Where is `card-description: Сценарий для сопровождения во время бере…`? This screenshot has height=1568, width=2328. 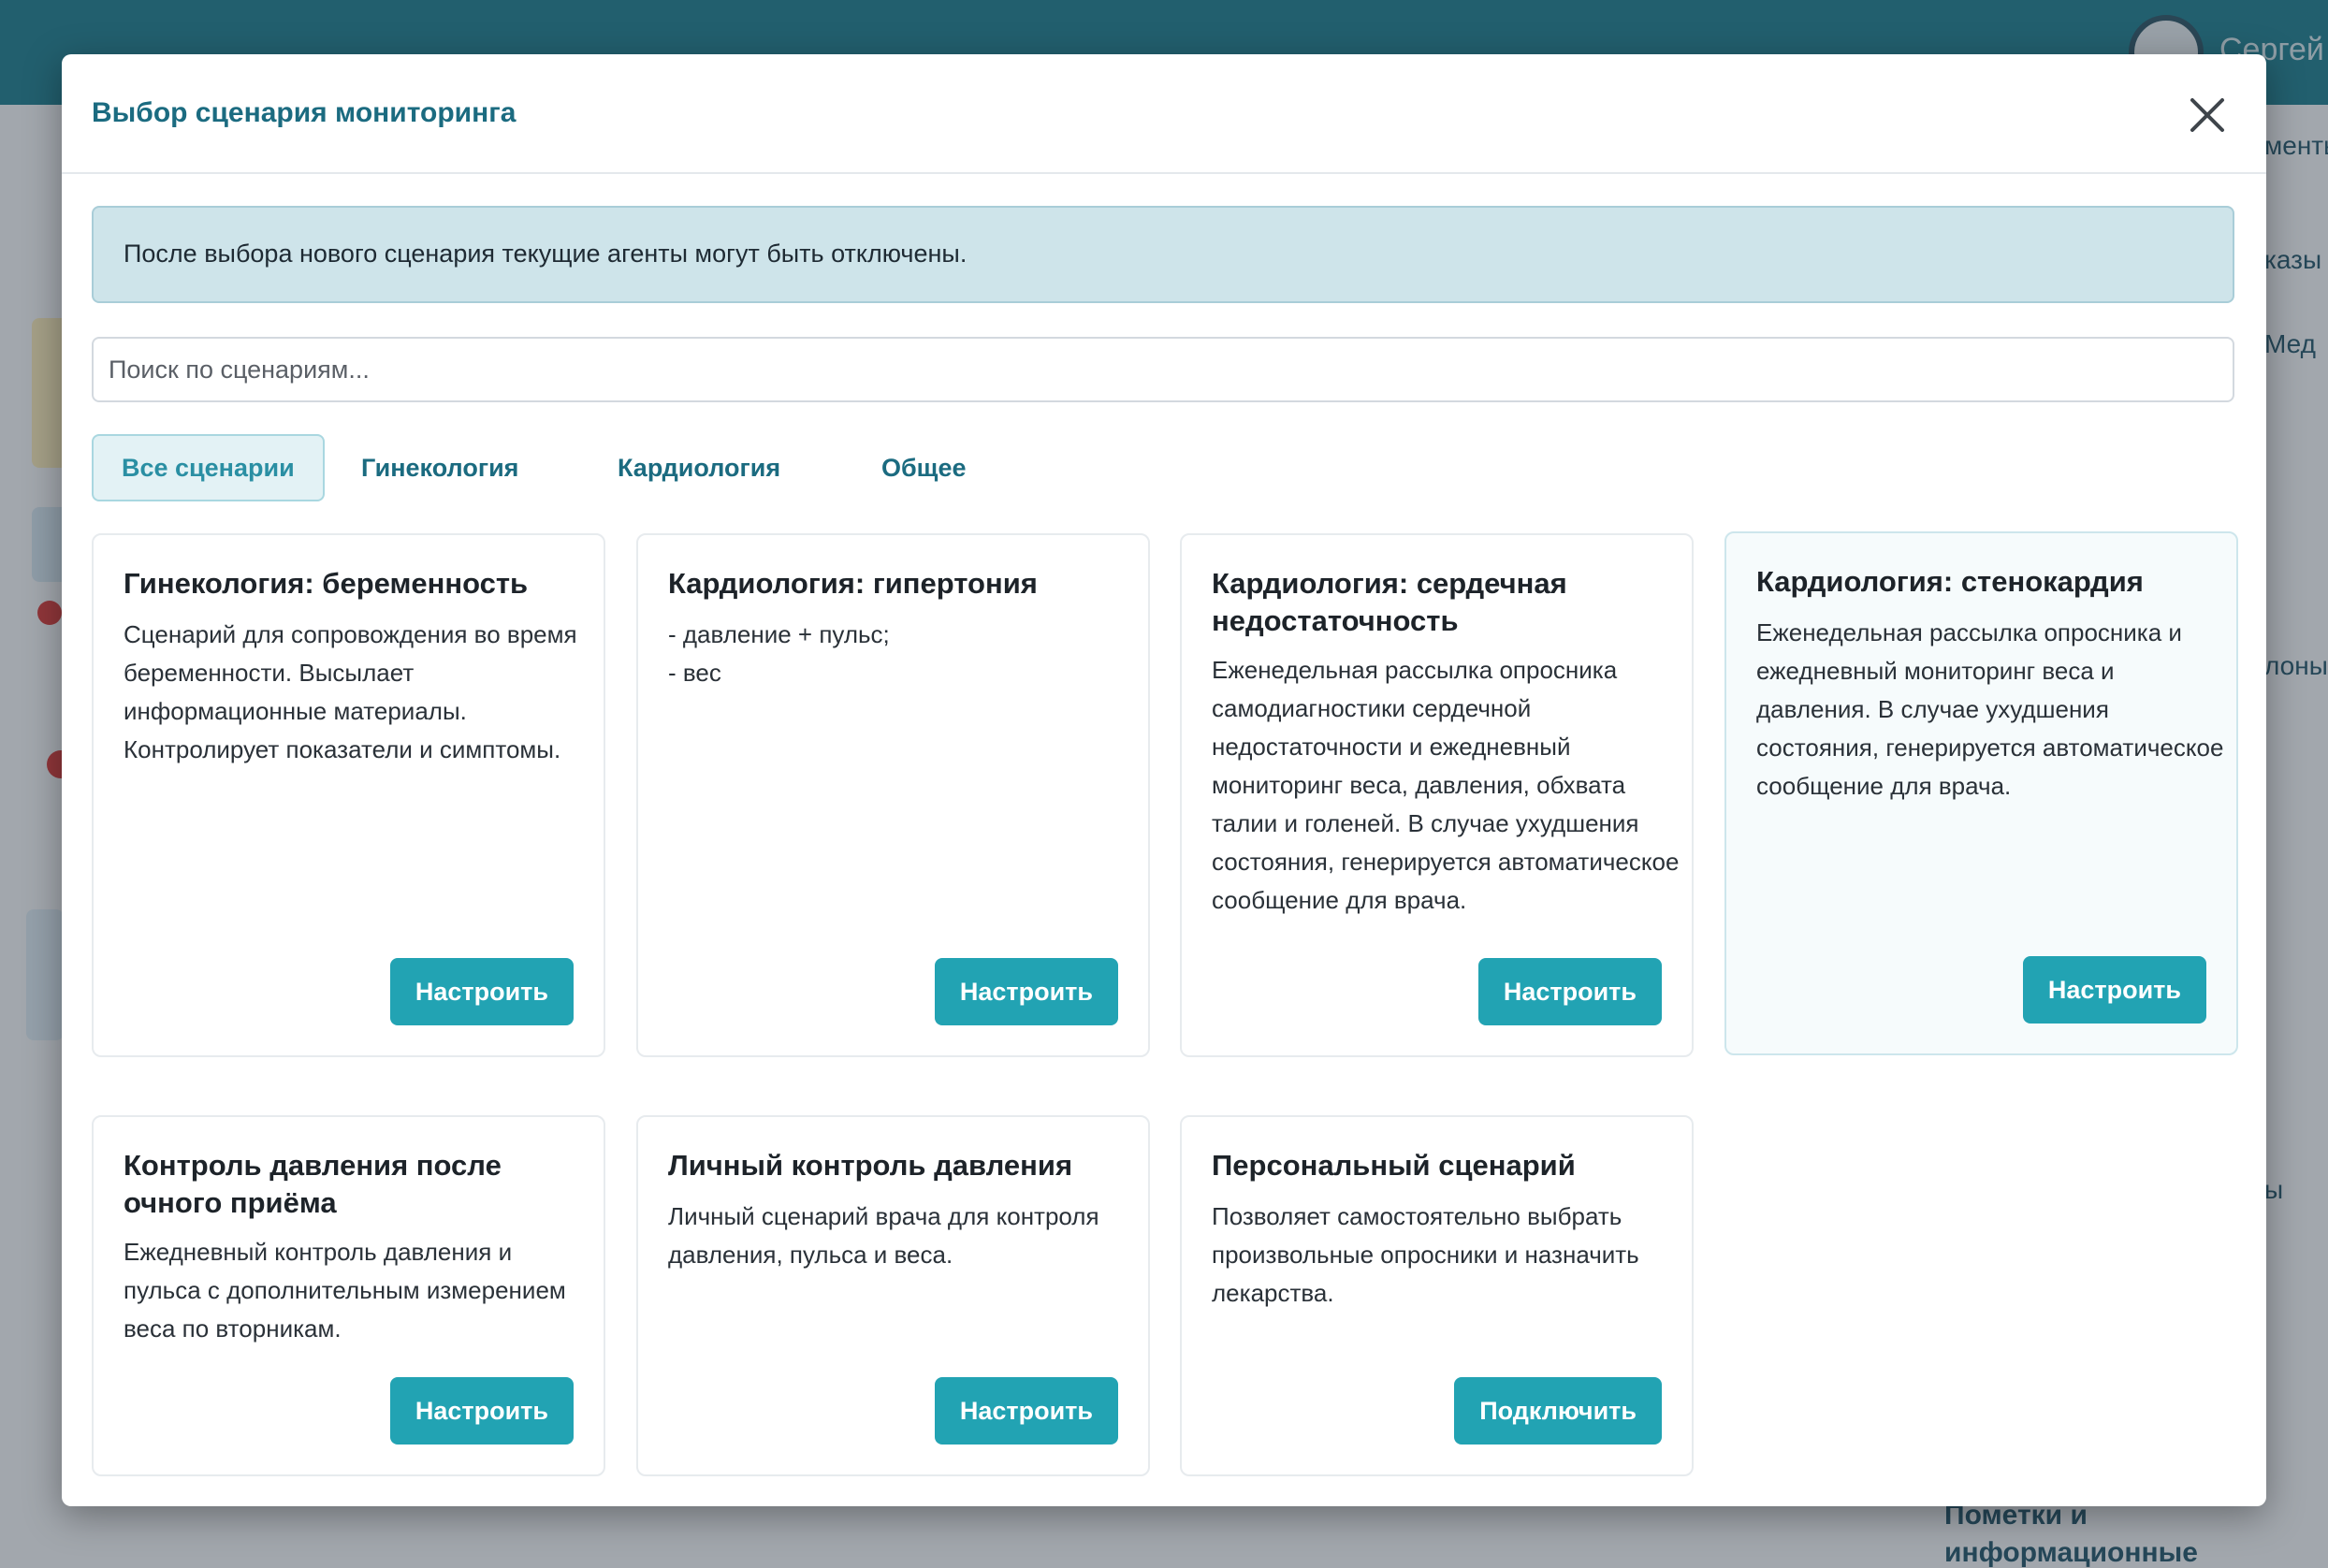
card-description: Сценарий для сопровождения во время бере… is located at coordinates (350, 691).